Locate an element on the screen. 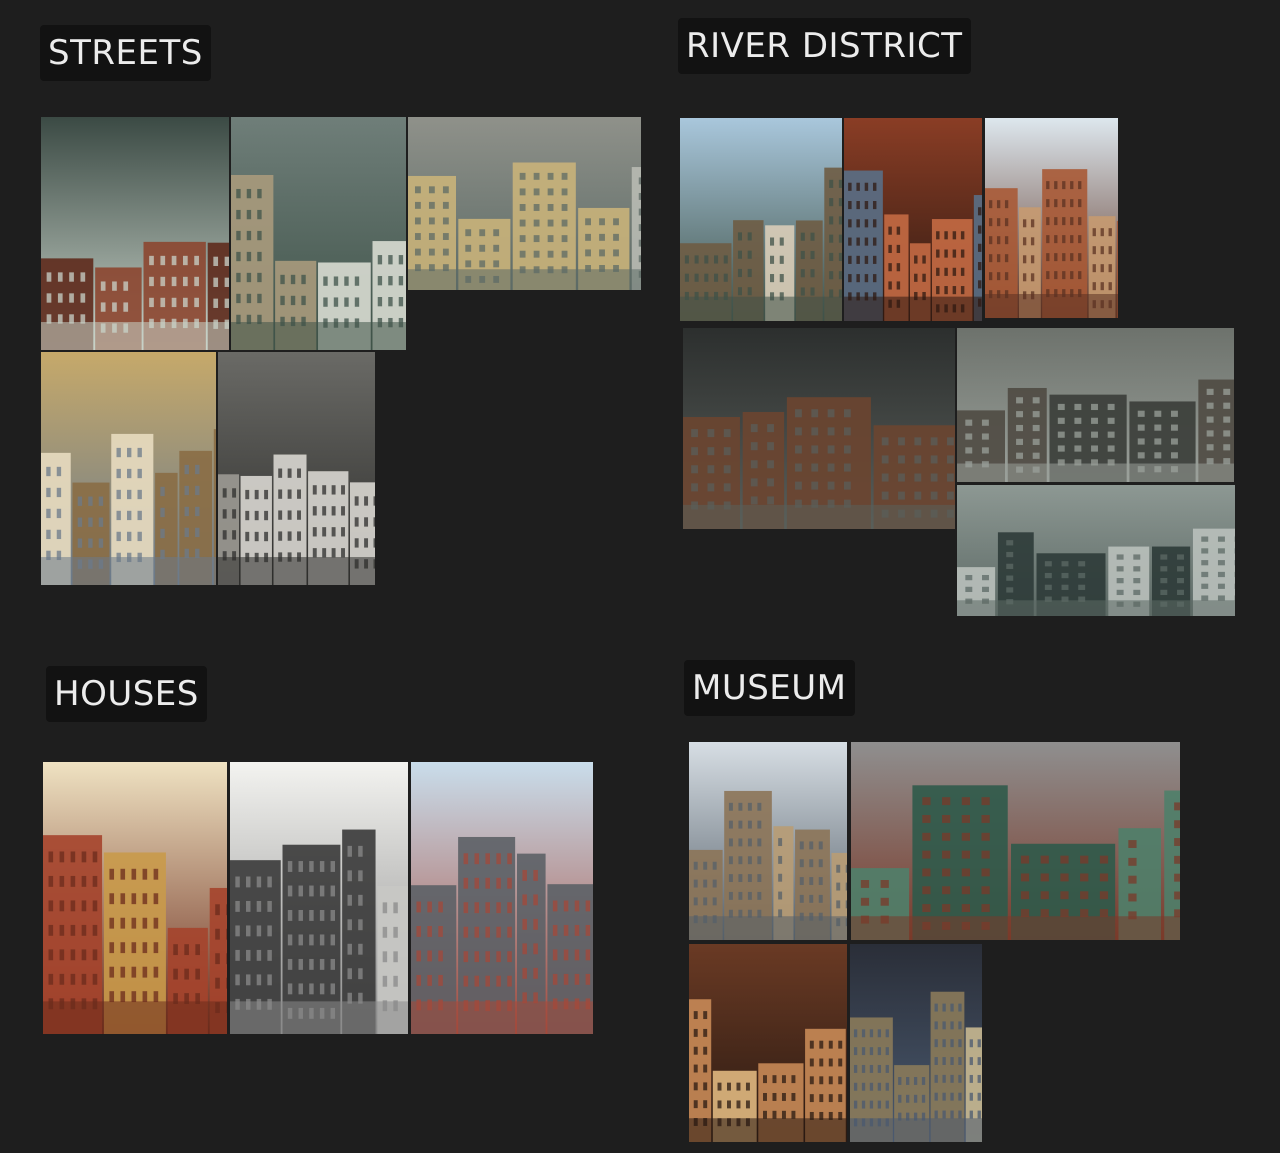 Image resolution: width=1280 pixels, height=1153 pixels. section-title-houses: HOUSES is located at coordinates (126, 694).